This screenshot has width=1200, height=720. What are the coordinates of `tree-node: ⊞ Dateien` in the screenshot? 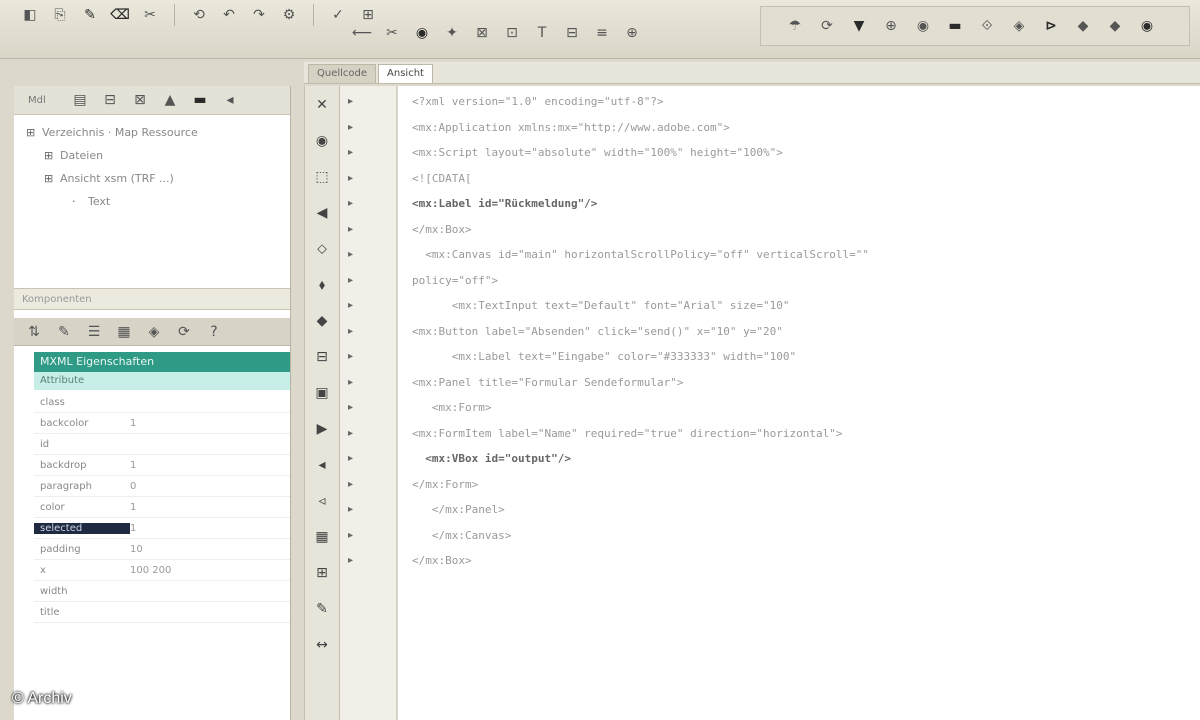 It's located at (158, 155).